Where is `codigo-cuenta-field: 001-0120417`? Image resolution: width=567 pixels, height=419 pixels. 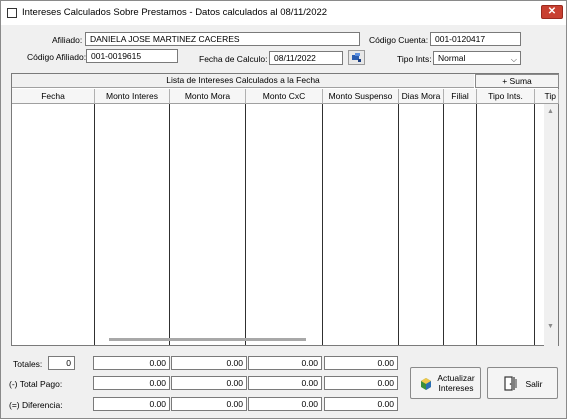 codigo-cuenta-field: 001-0120417 is located at coordinates (475, 39).